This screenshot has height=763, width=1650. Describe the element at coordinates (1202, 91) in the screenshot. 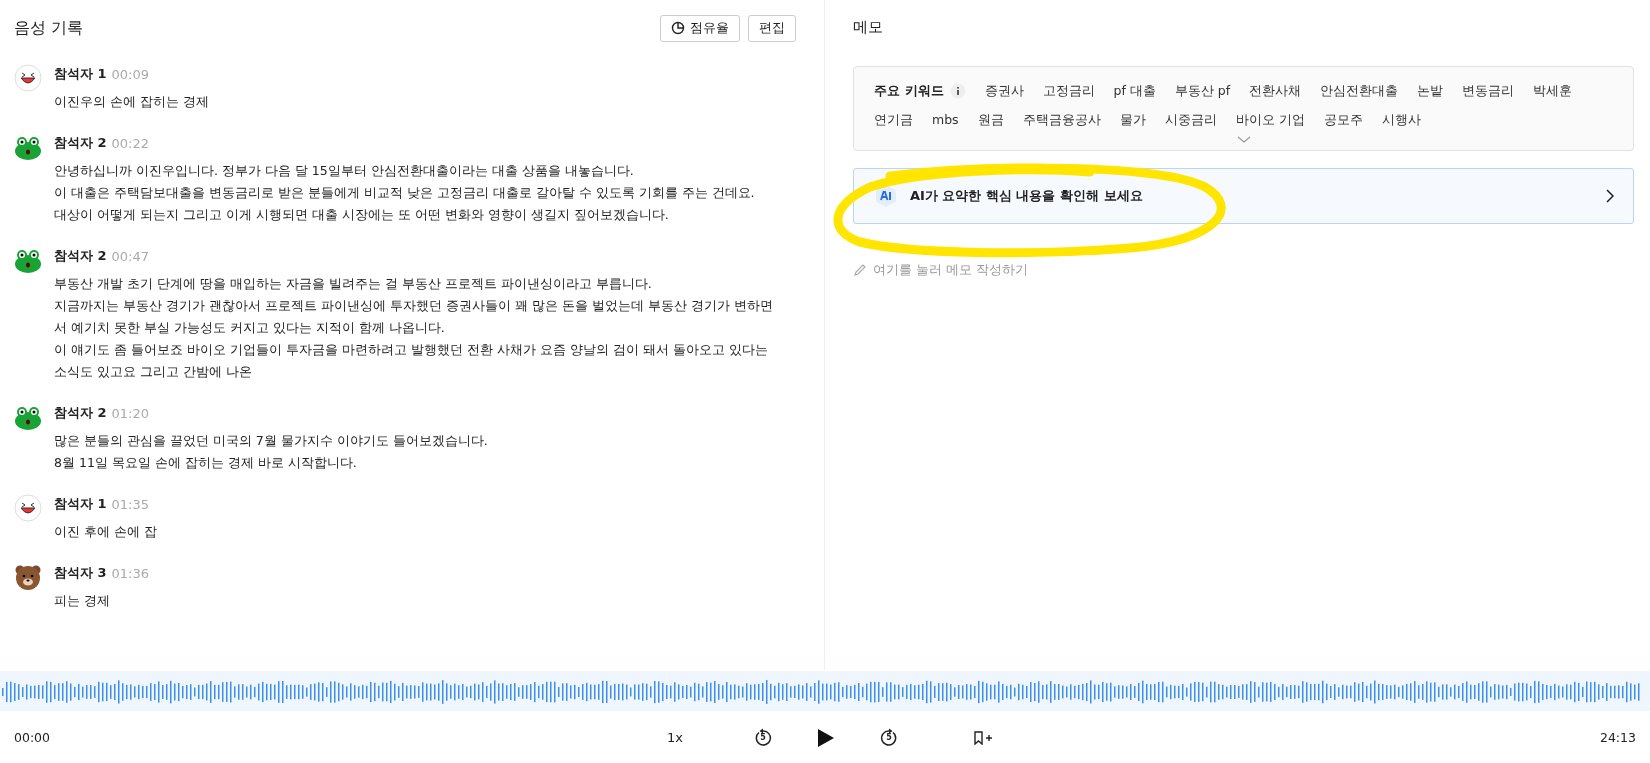

I see `keyword-tag: 부동산 pf` at that location.